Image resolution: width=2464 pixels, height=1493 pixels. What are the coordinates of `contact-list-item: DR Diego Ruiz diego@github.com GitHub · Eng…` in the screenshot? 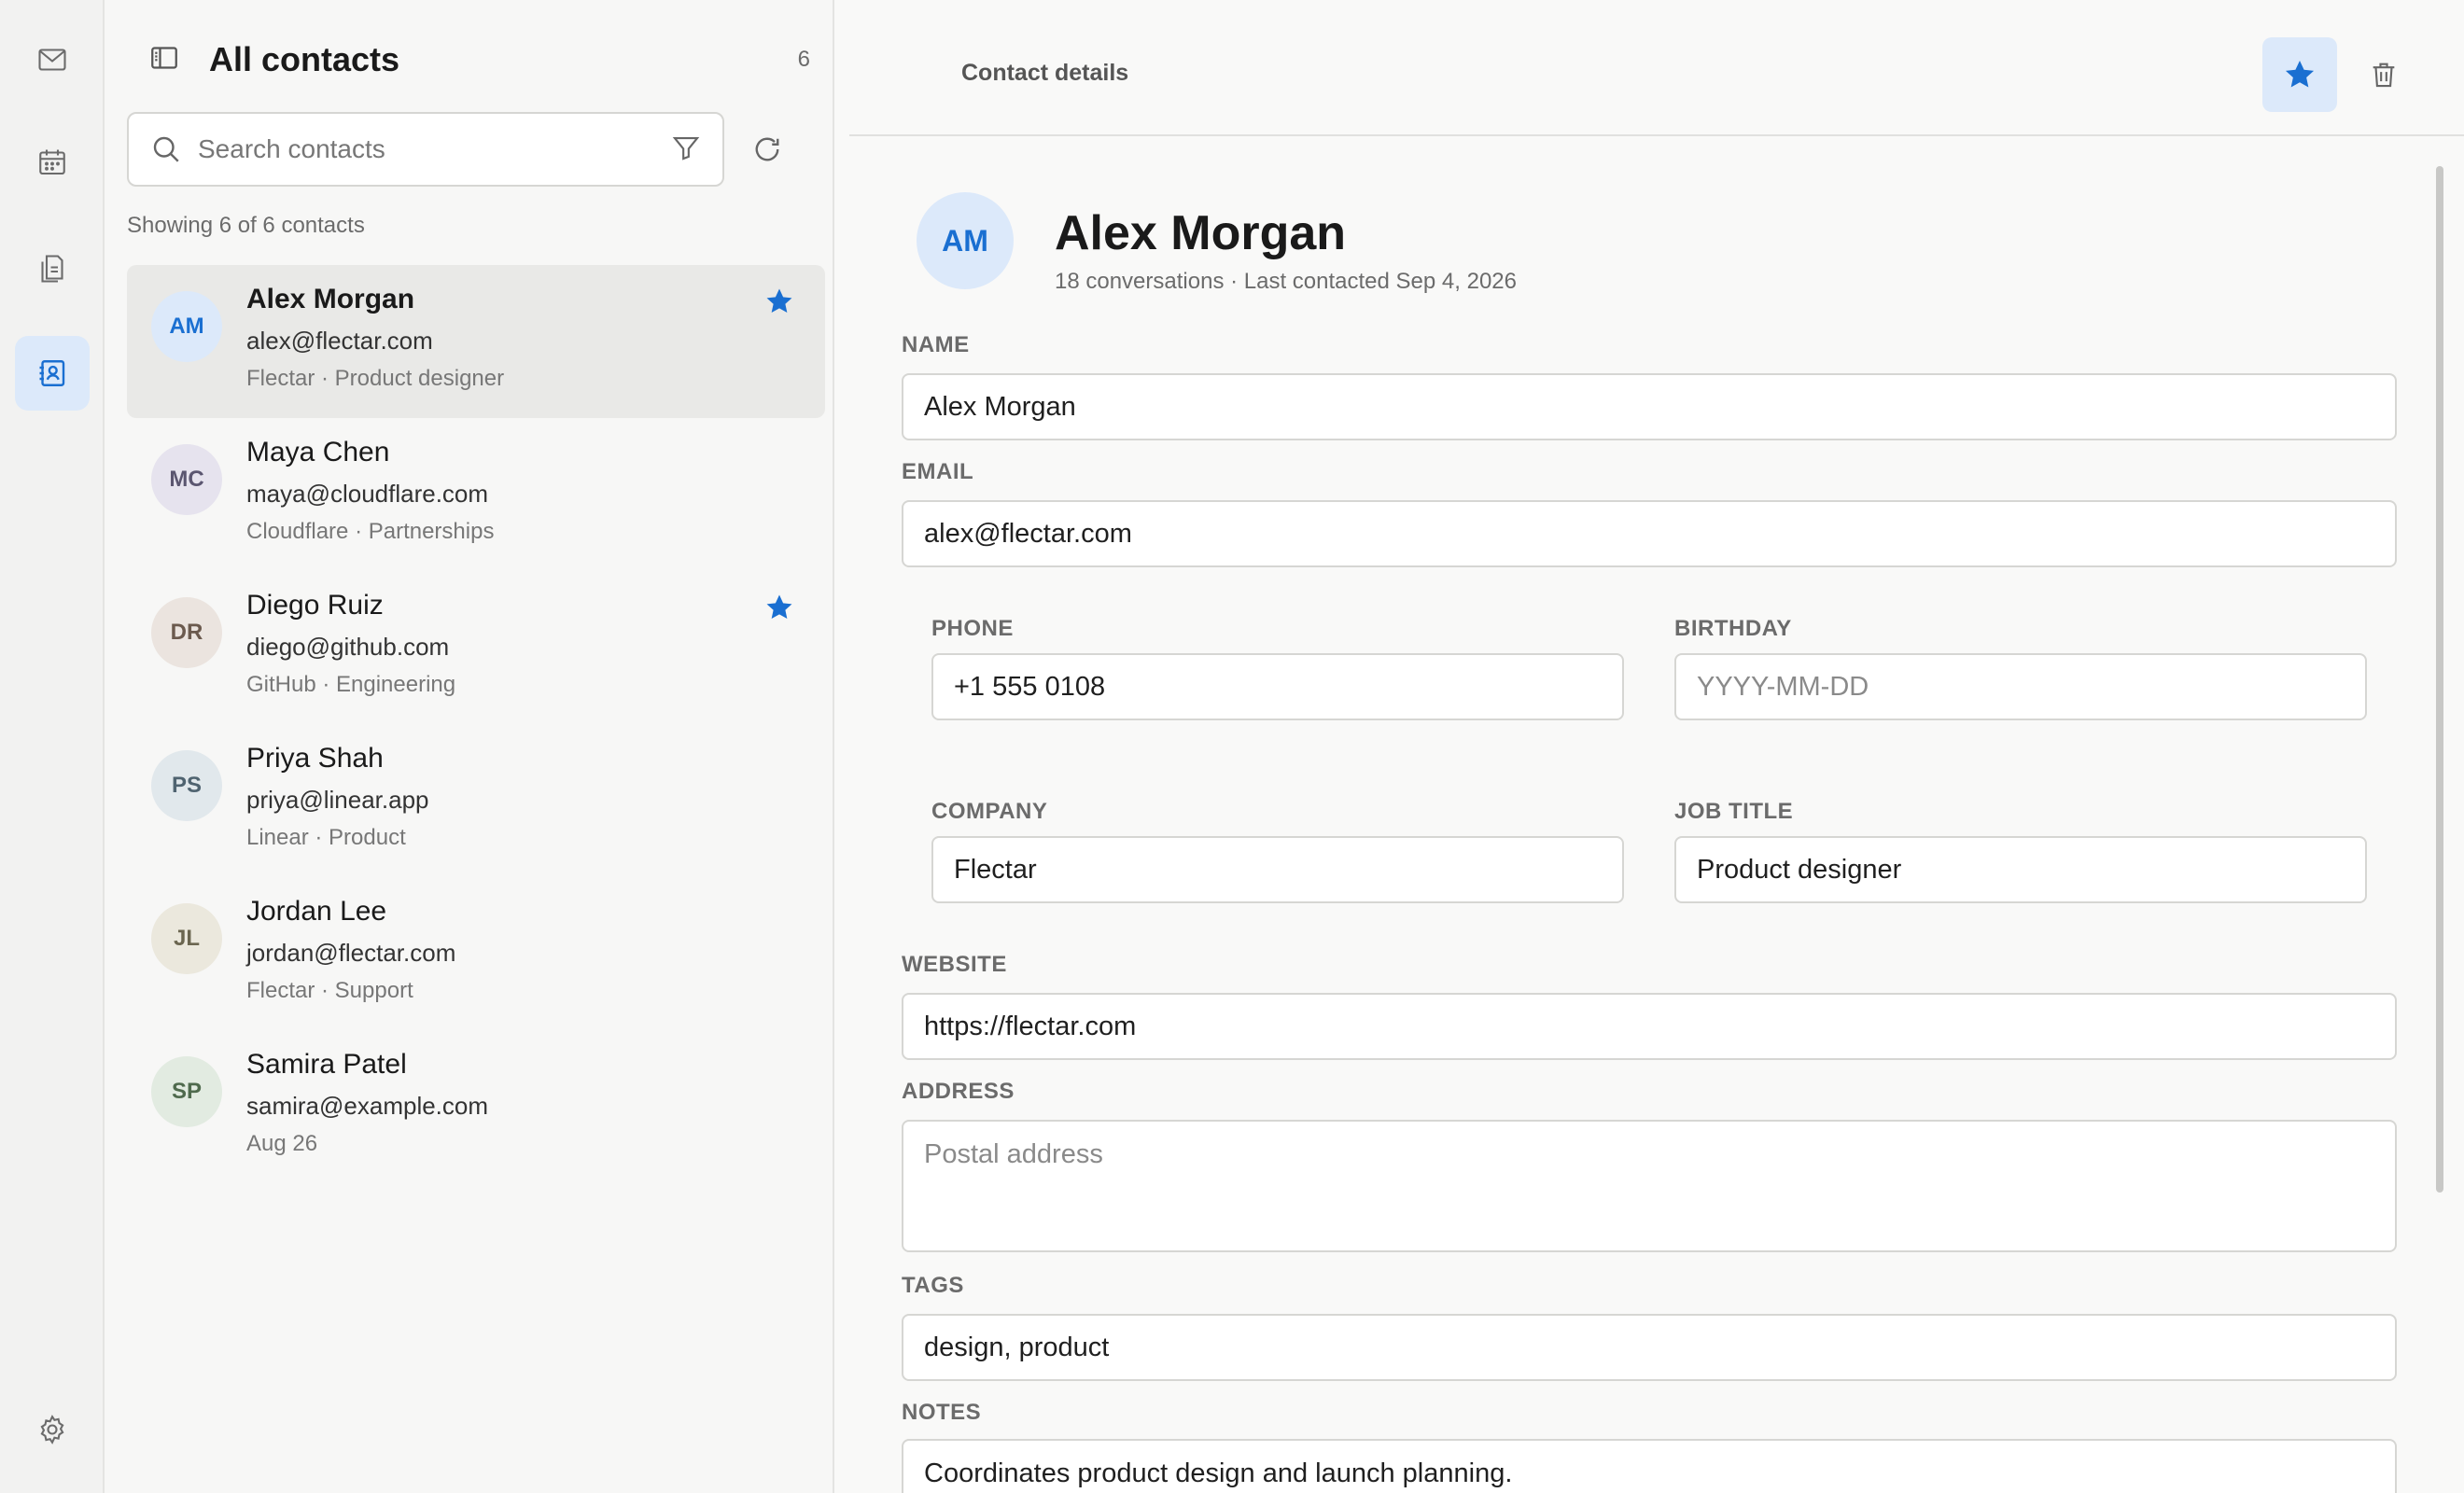 It's located at (476, 647).